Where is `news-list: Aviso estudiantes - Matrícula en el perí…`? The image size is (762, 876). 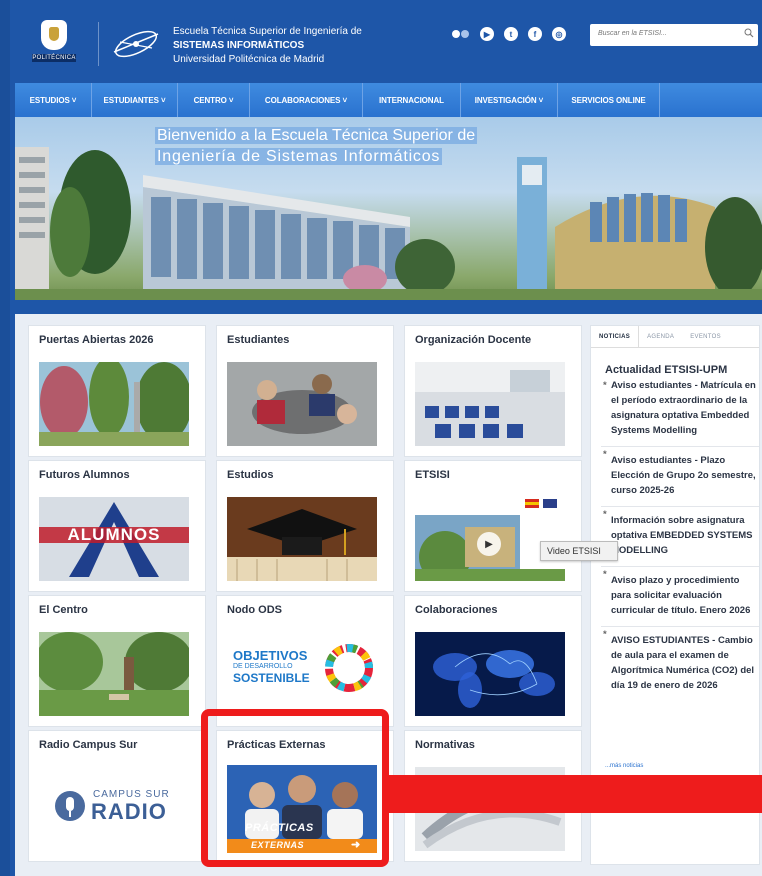
news-list: Aviso estudiantes - Matrícula en el perí… is located at coordinates (680, 539).